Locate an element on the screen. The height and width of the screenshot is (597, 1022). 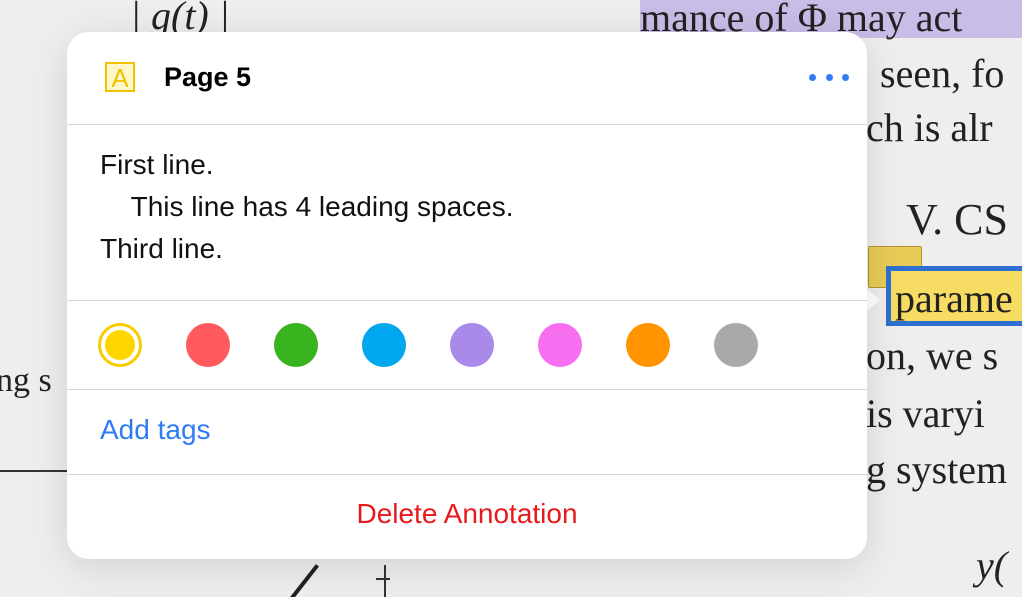
color-swatch-purple is located at coordinates (472, 345).